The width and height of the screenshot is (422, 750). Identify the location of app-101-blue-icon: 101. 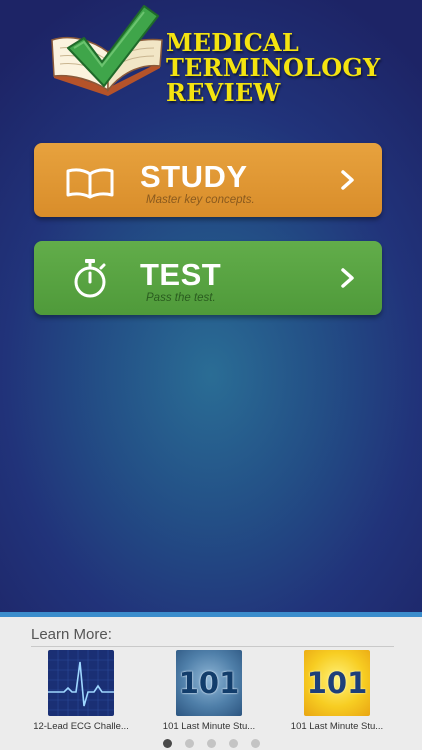
(209, 683).